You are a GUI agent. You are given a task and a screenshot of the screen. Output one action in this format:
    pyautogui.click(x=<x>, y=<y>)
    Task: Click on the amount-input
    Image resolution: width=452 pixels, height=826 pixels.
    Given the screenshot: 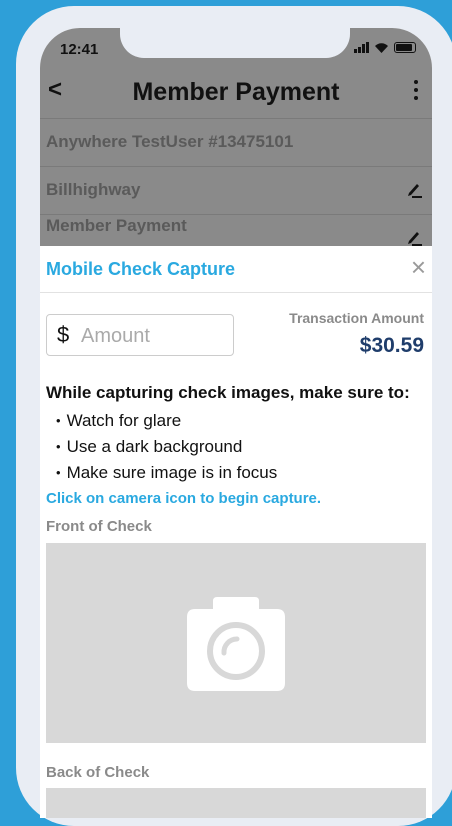 What is the action you would take?
    pyautogui.click(x=156, y=336)
    